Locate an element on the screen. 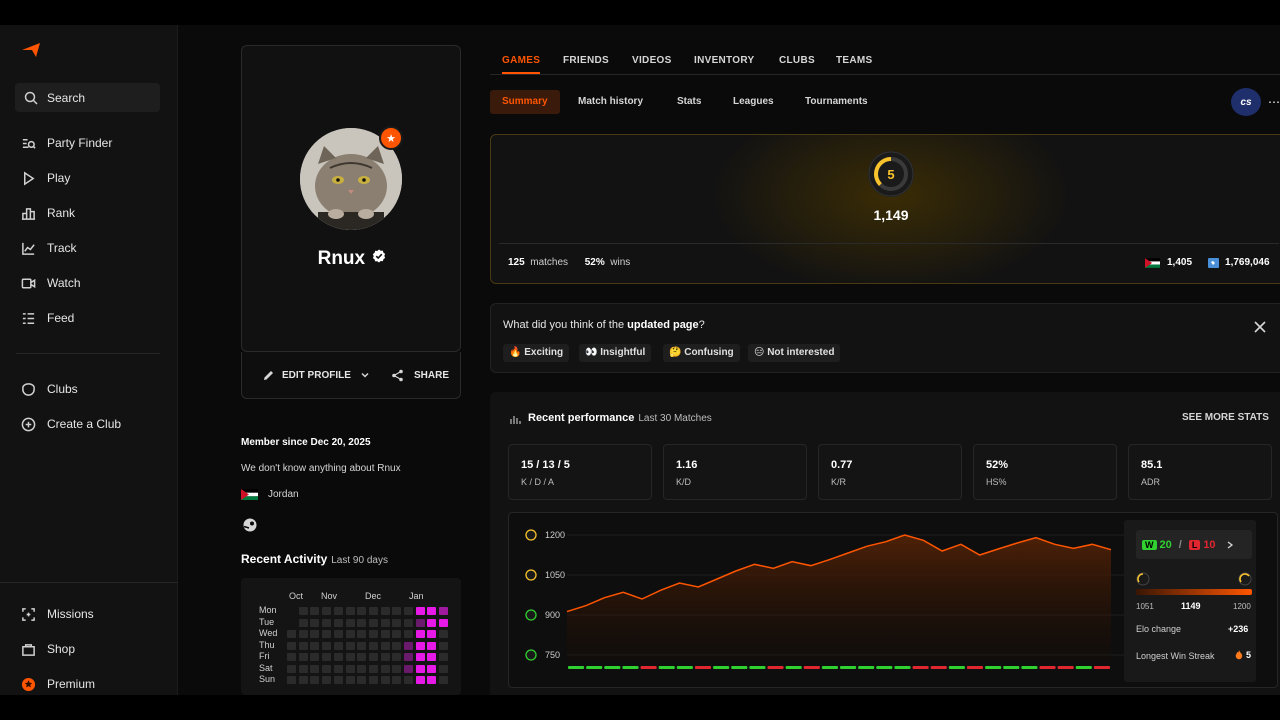  subtab-match-history: Match history is located at coordinates (610, 102).